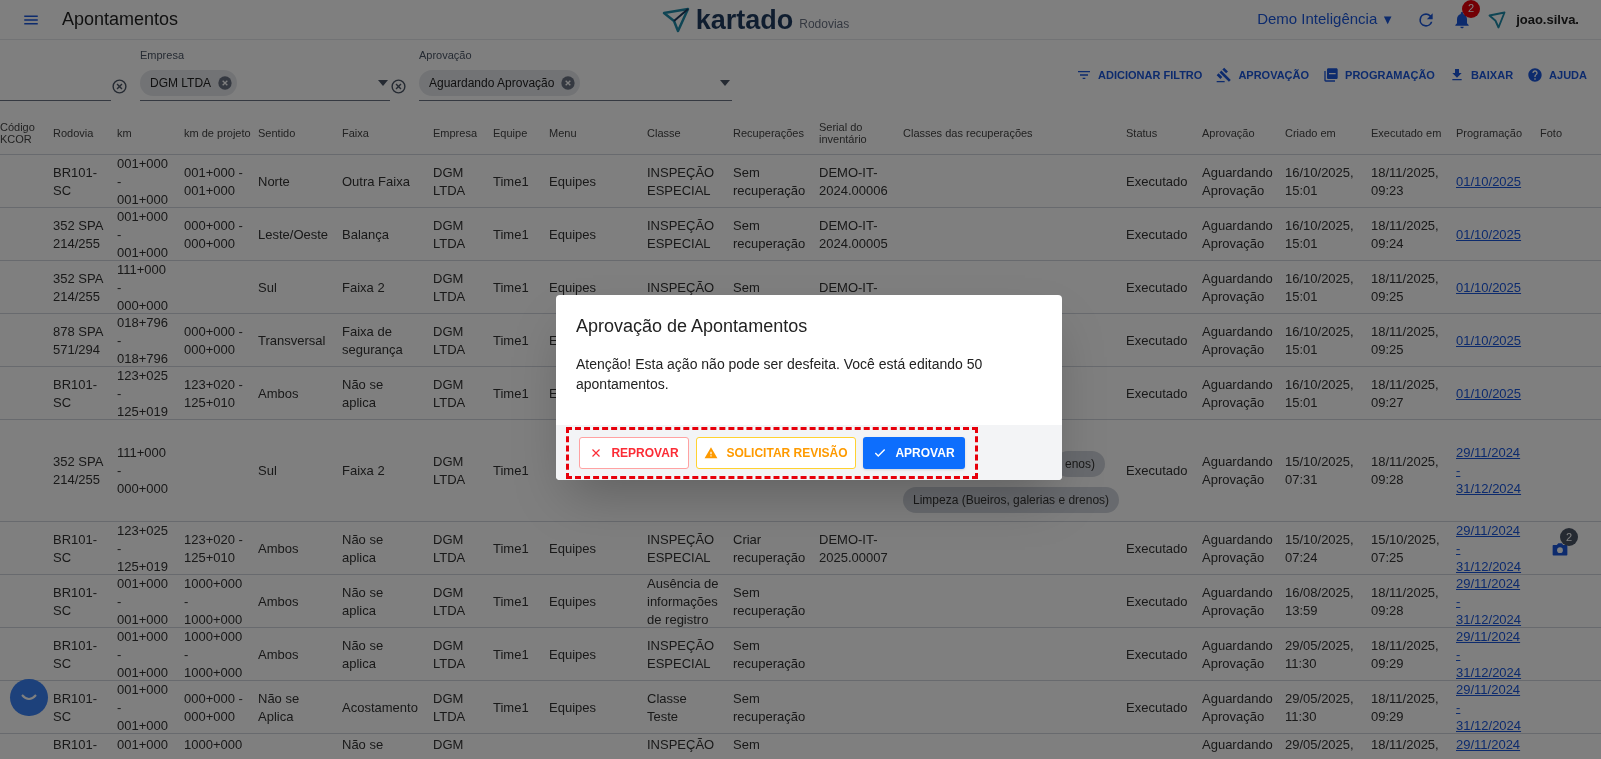 Image resolution: width=1601 pixels, height=759 pixels. Describe the element at coordinates (363, 655) in the screenshot. I see `table-cell-text: Não se aplica` at that location.